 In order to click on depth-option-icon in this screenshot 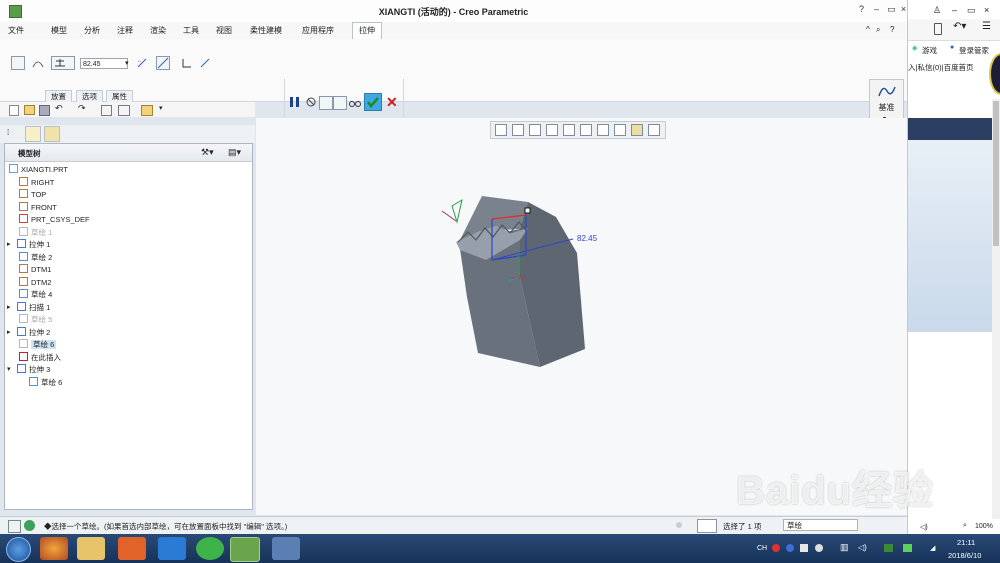, I will do `click(63, 63)`.